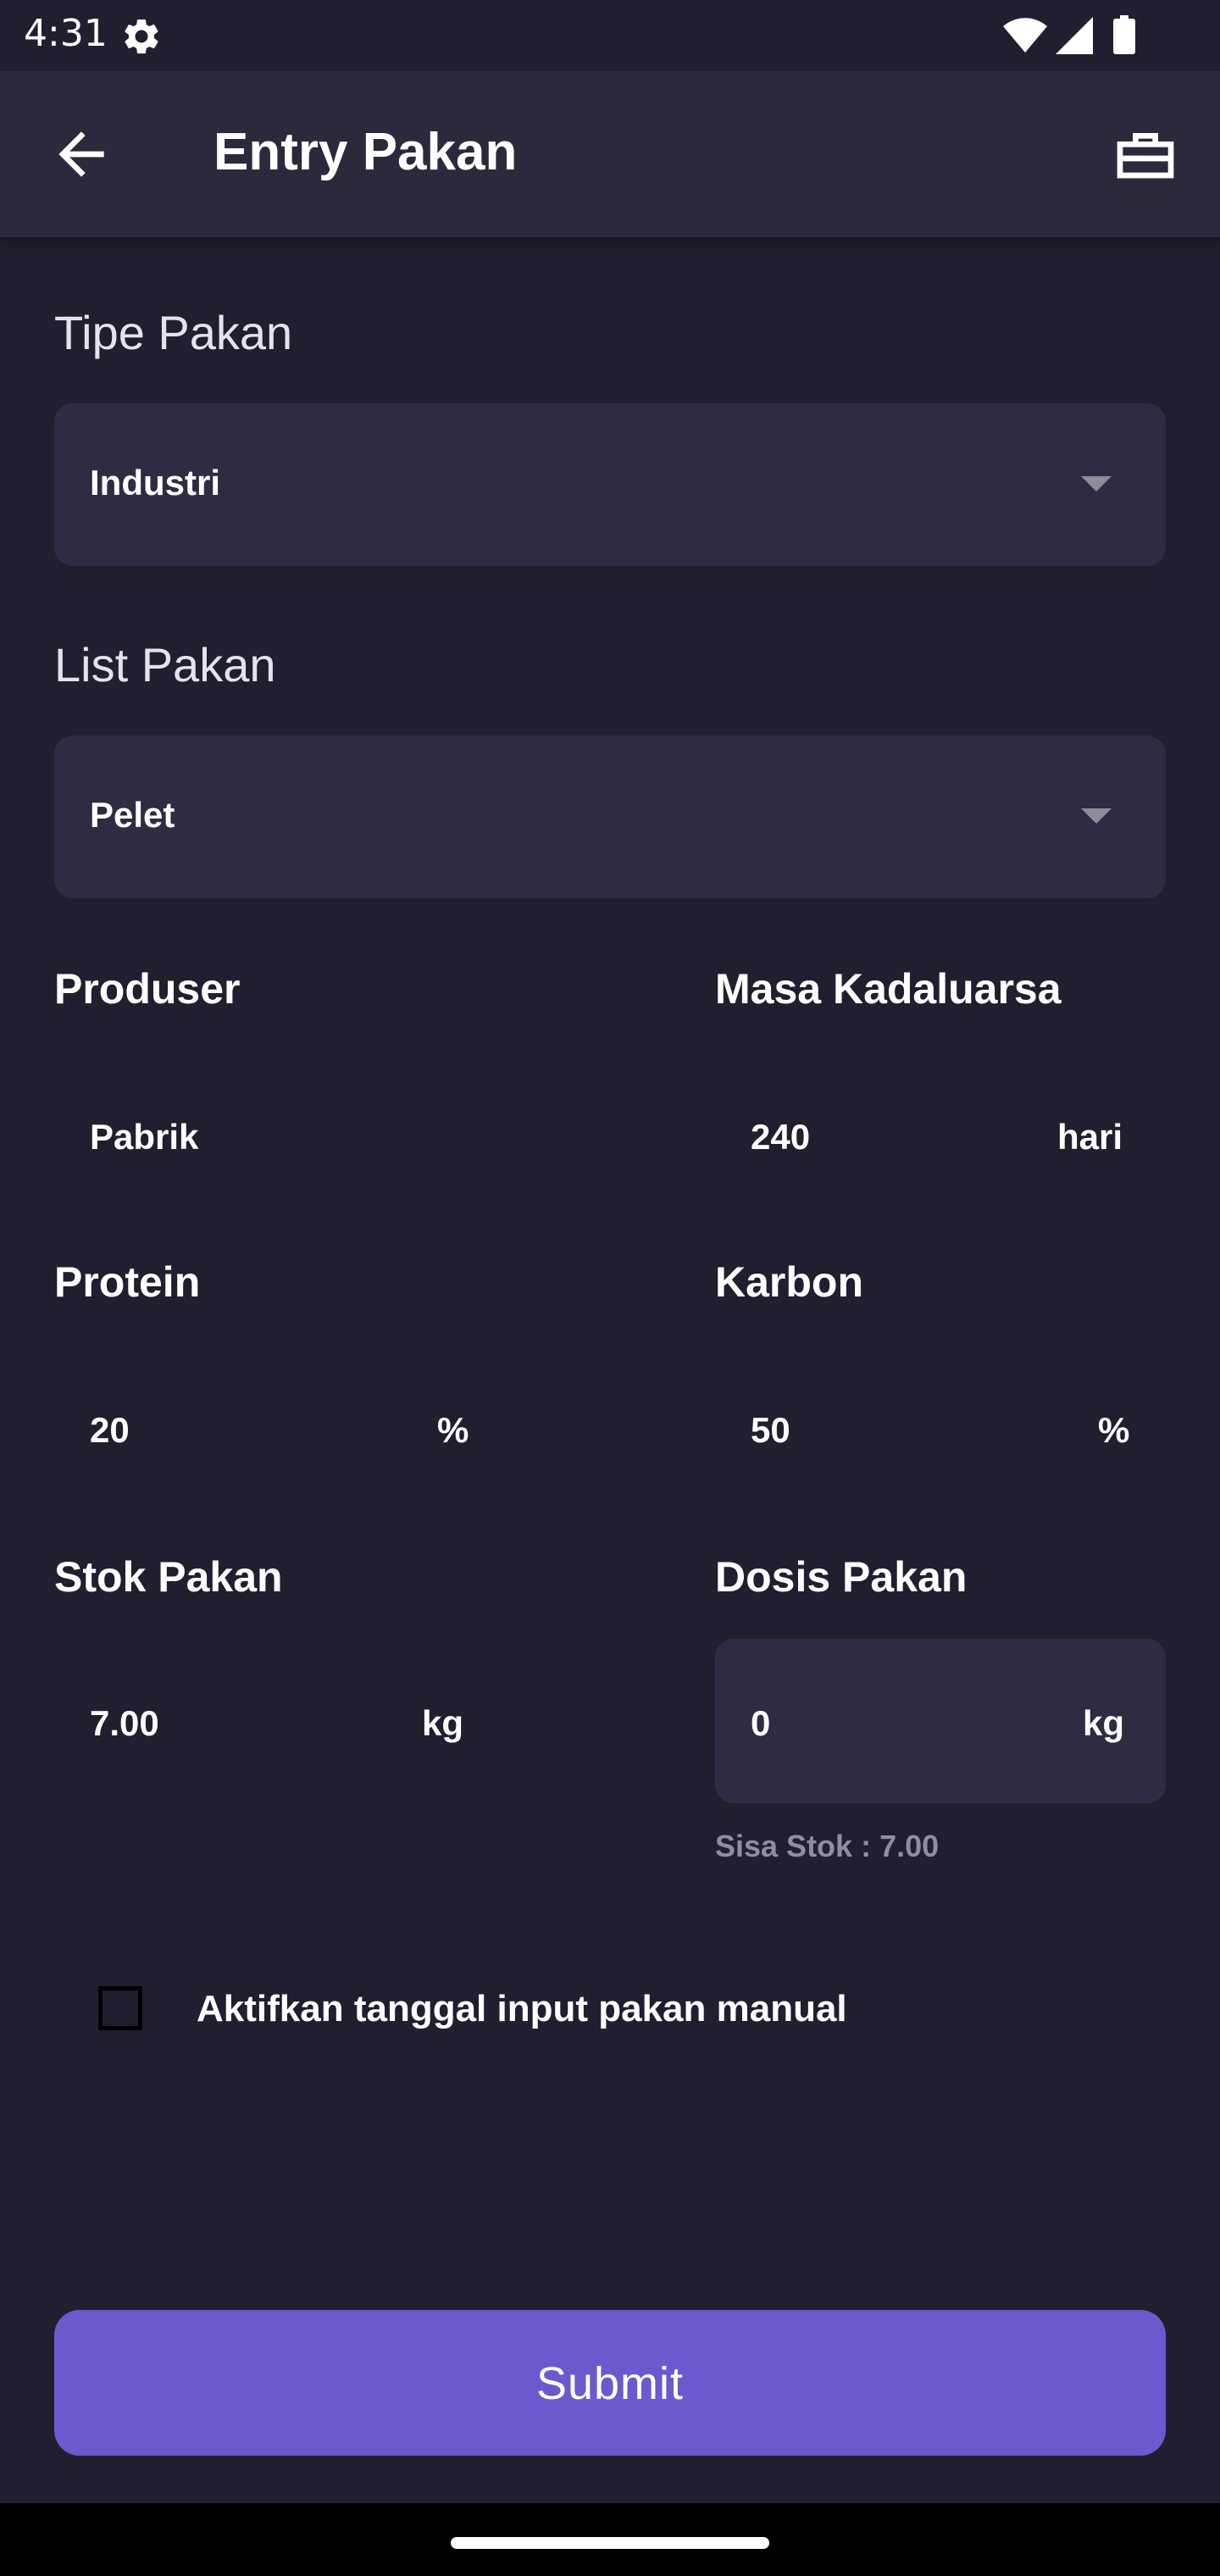  What do you see at coordinates (144, 1137) in the screenshot?
I see `producer-value: Pabrik` at bounding box center [144, 1137].